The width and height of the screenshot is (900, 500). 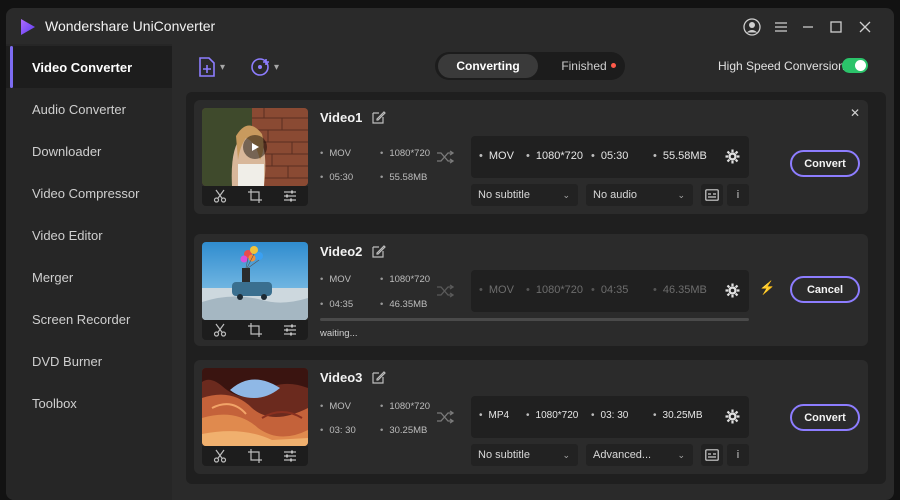 I want to click on video-title: Video1, so click(x=341, y=117).